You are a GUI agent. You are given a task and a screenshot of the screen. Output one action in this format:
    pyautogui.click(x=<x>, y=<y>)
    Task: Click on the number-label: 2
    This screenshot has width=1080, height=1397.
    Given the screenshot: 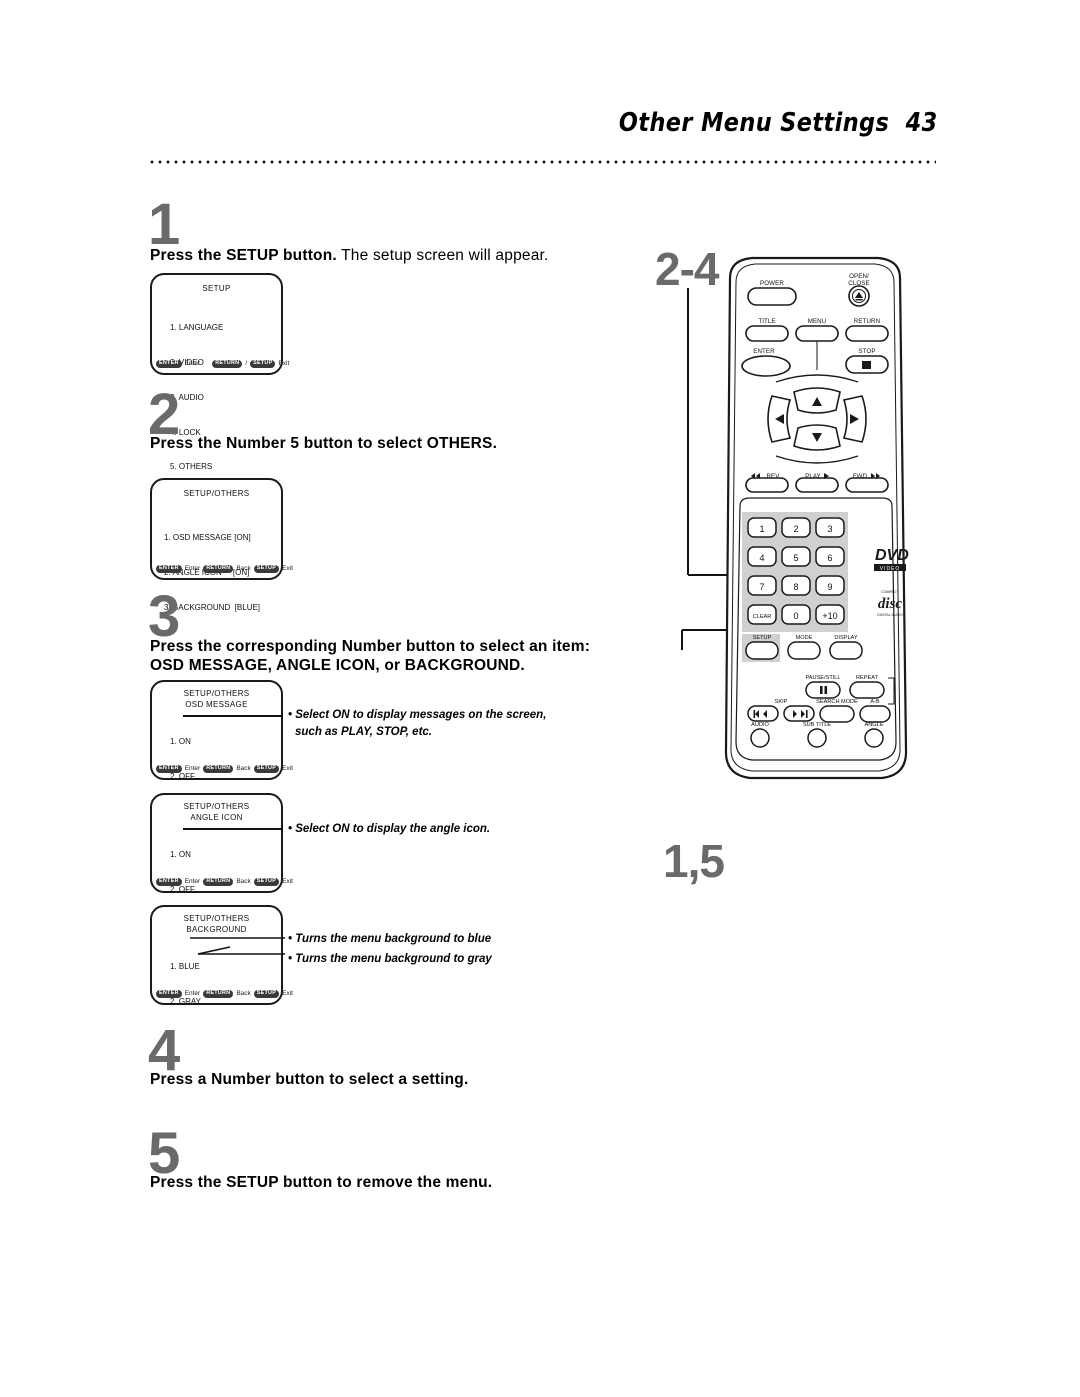 What is the action you would take?
    pyautogui.click(x=795, y=529)
    